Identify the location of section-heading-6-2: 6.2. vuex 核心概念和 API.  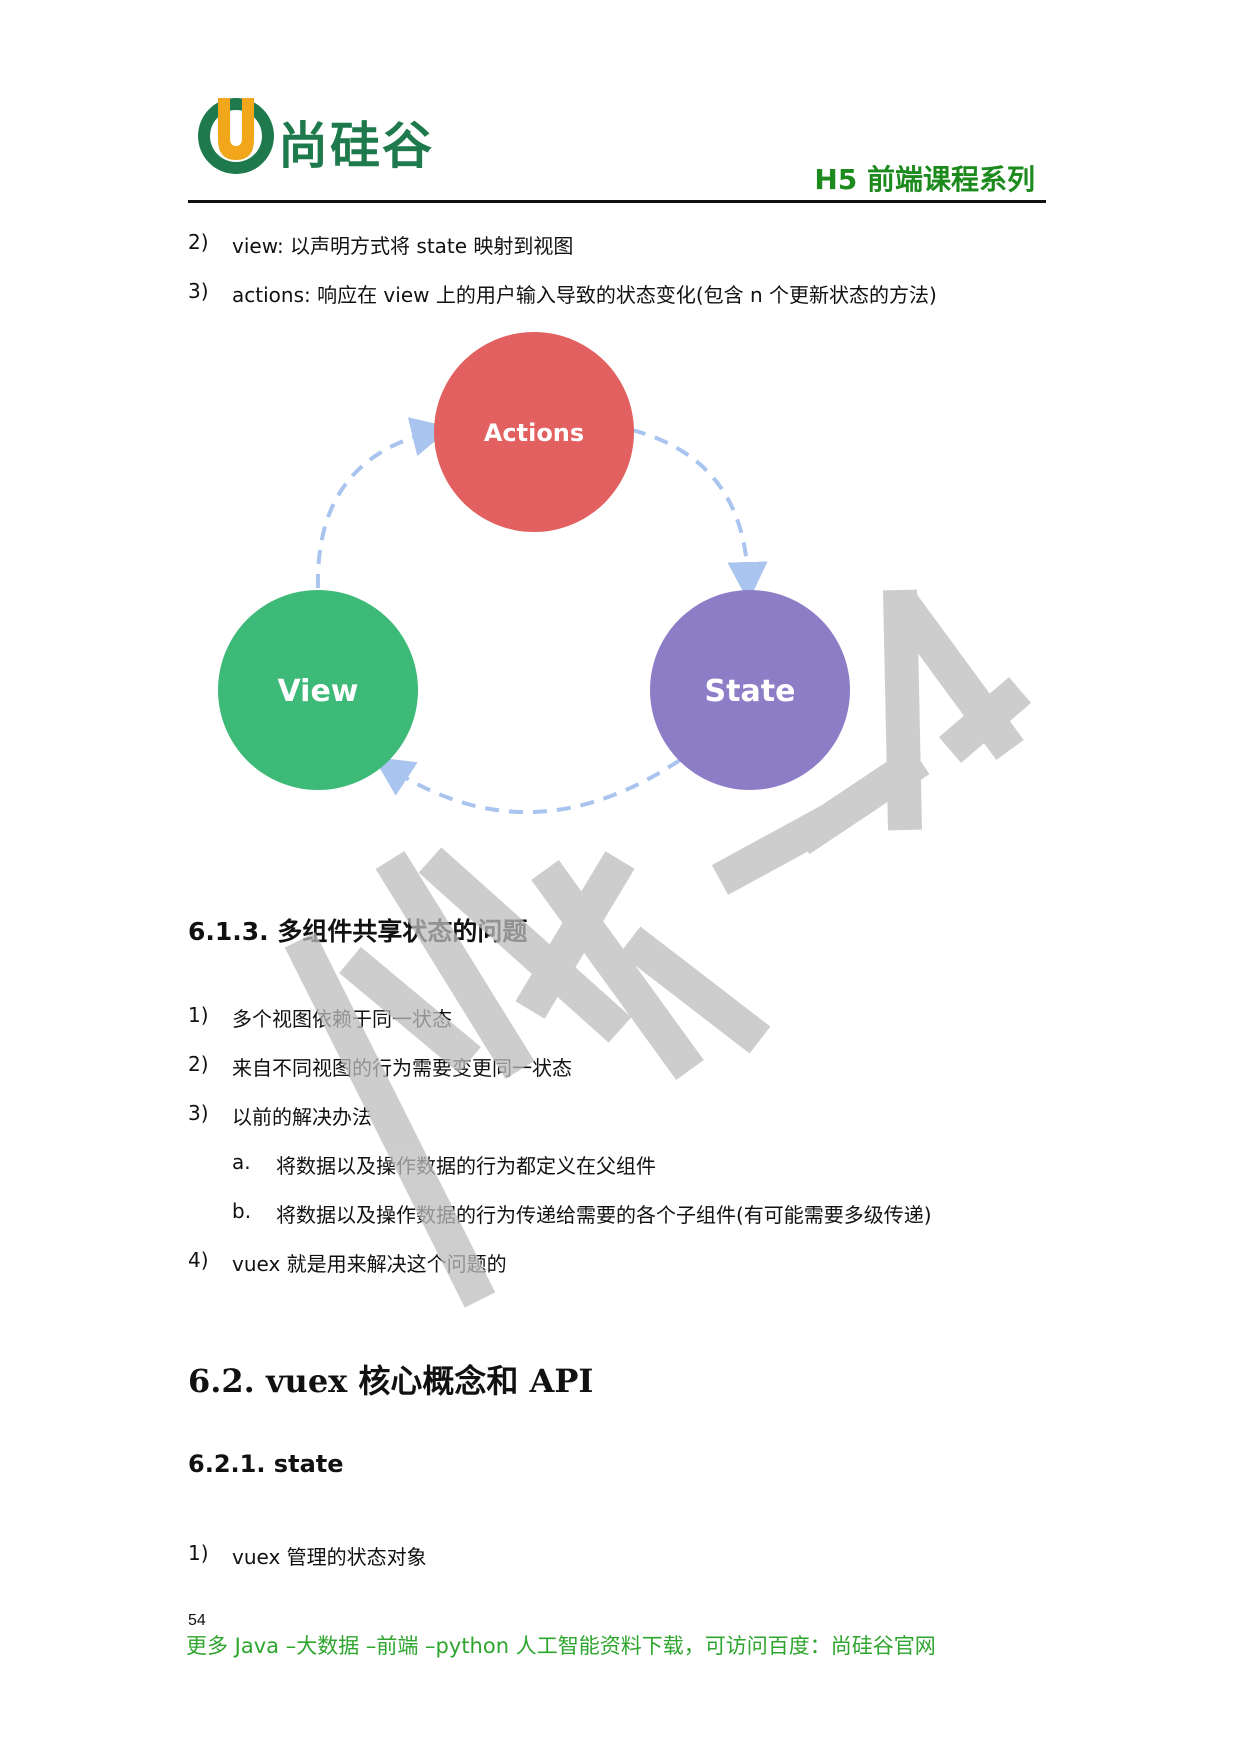
(391, 1381).